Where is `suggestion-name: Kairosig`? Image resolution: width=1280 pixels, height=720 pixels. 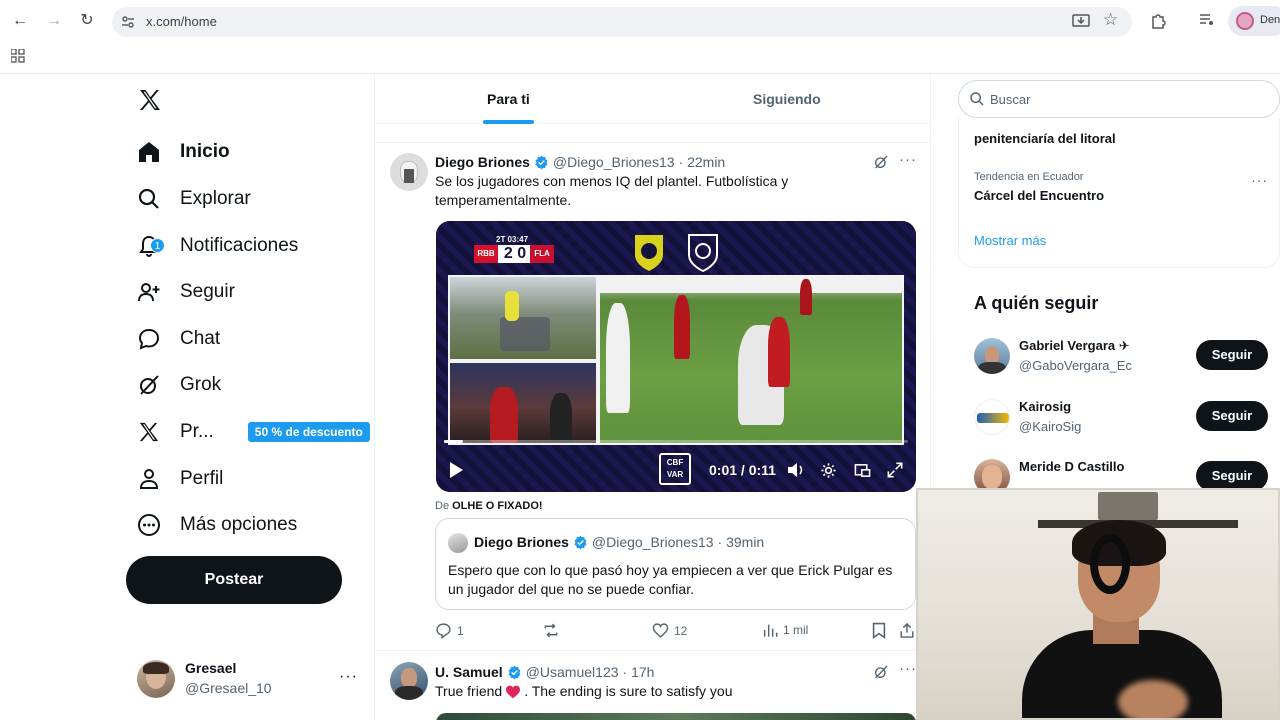
suggestion-name: Kairosig is located at coordinates (1045, 406).